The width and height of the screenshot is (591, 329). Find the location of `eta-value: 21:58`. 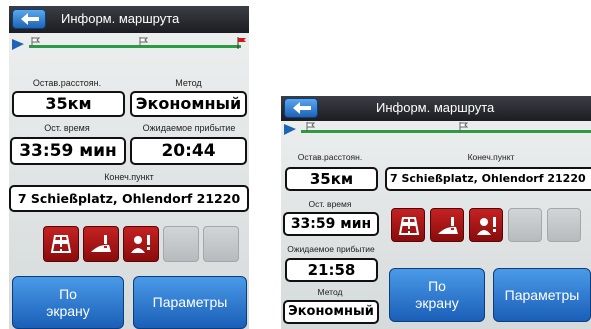

eta-value: 21:58 is located at coordinates (331, 270).